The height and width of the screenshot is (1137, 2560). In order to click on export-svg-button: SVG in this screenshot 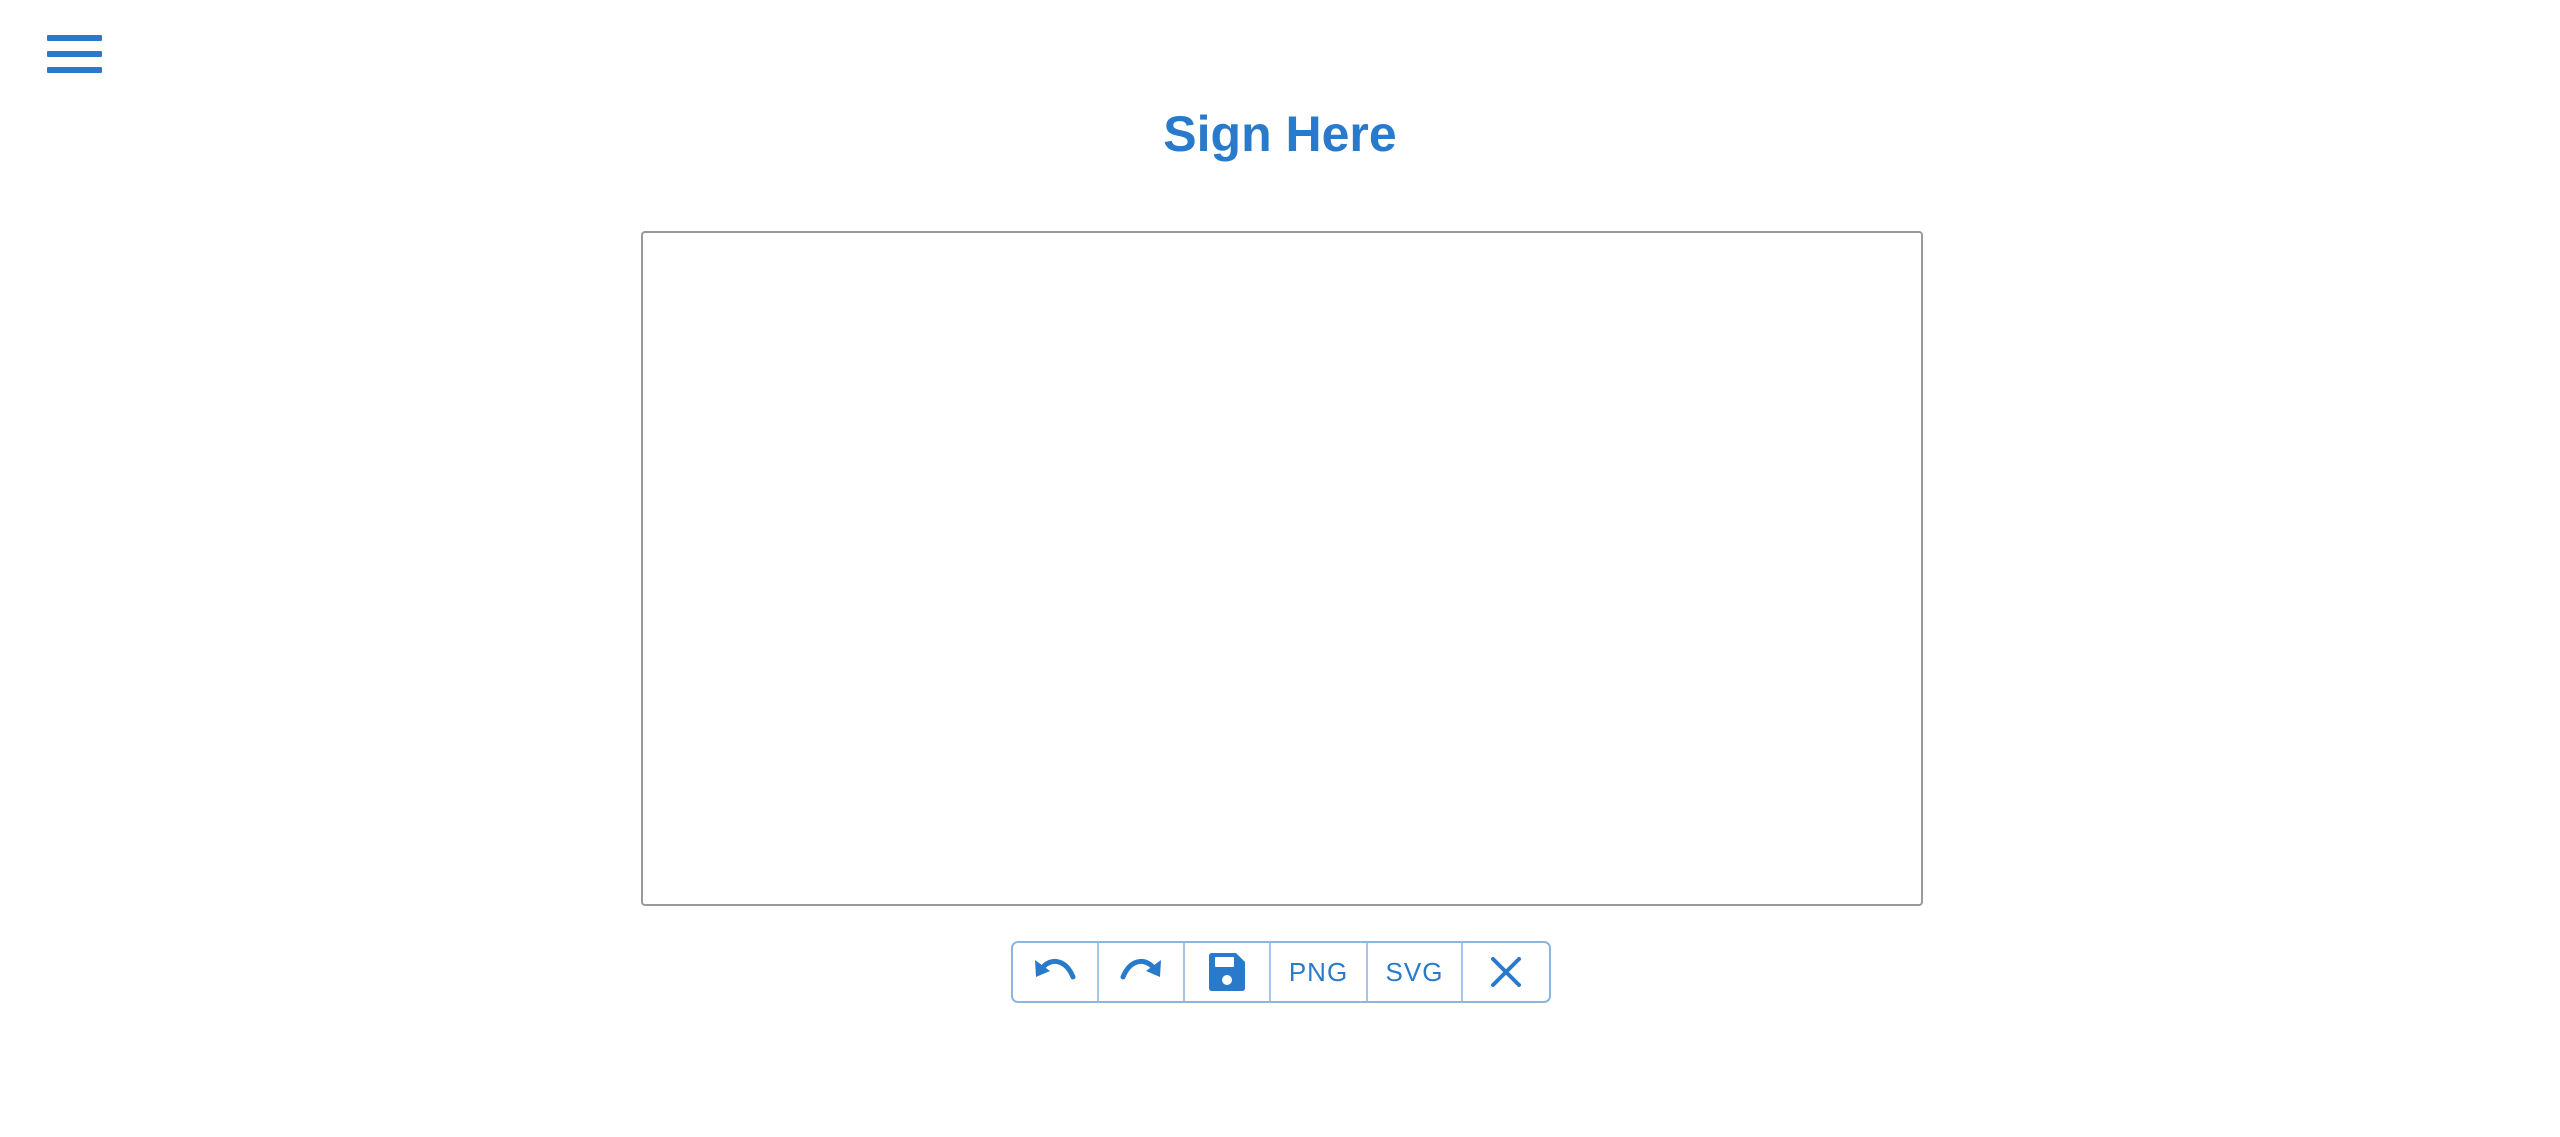, I will do `click(1415, 972)`.